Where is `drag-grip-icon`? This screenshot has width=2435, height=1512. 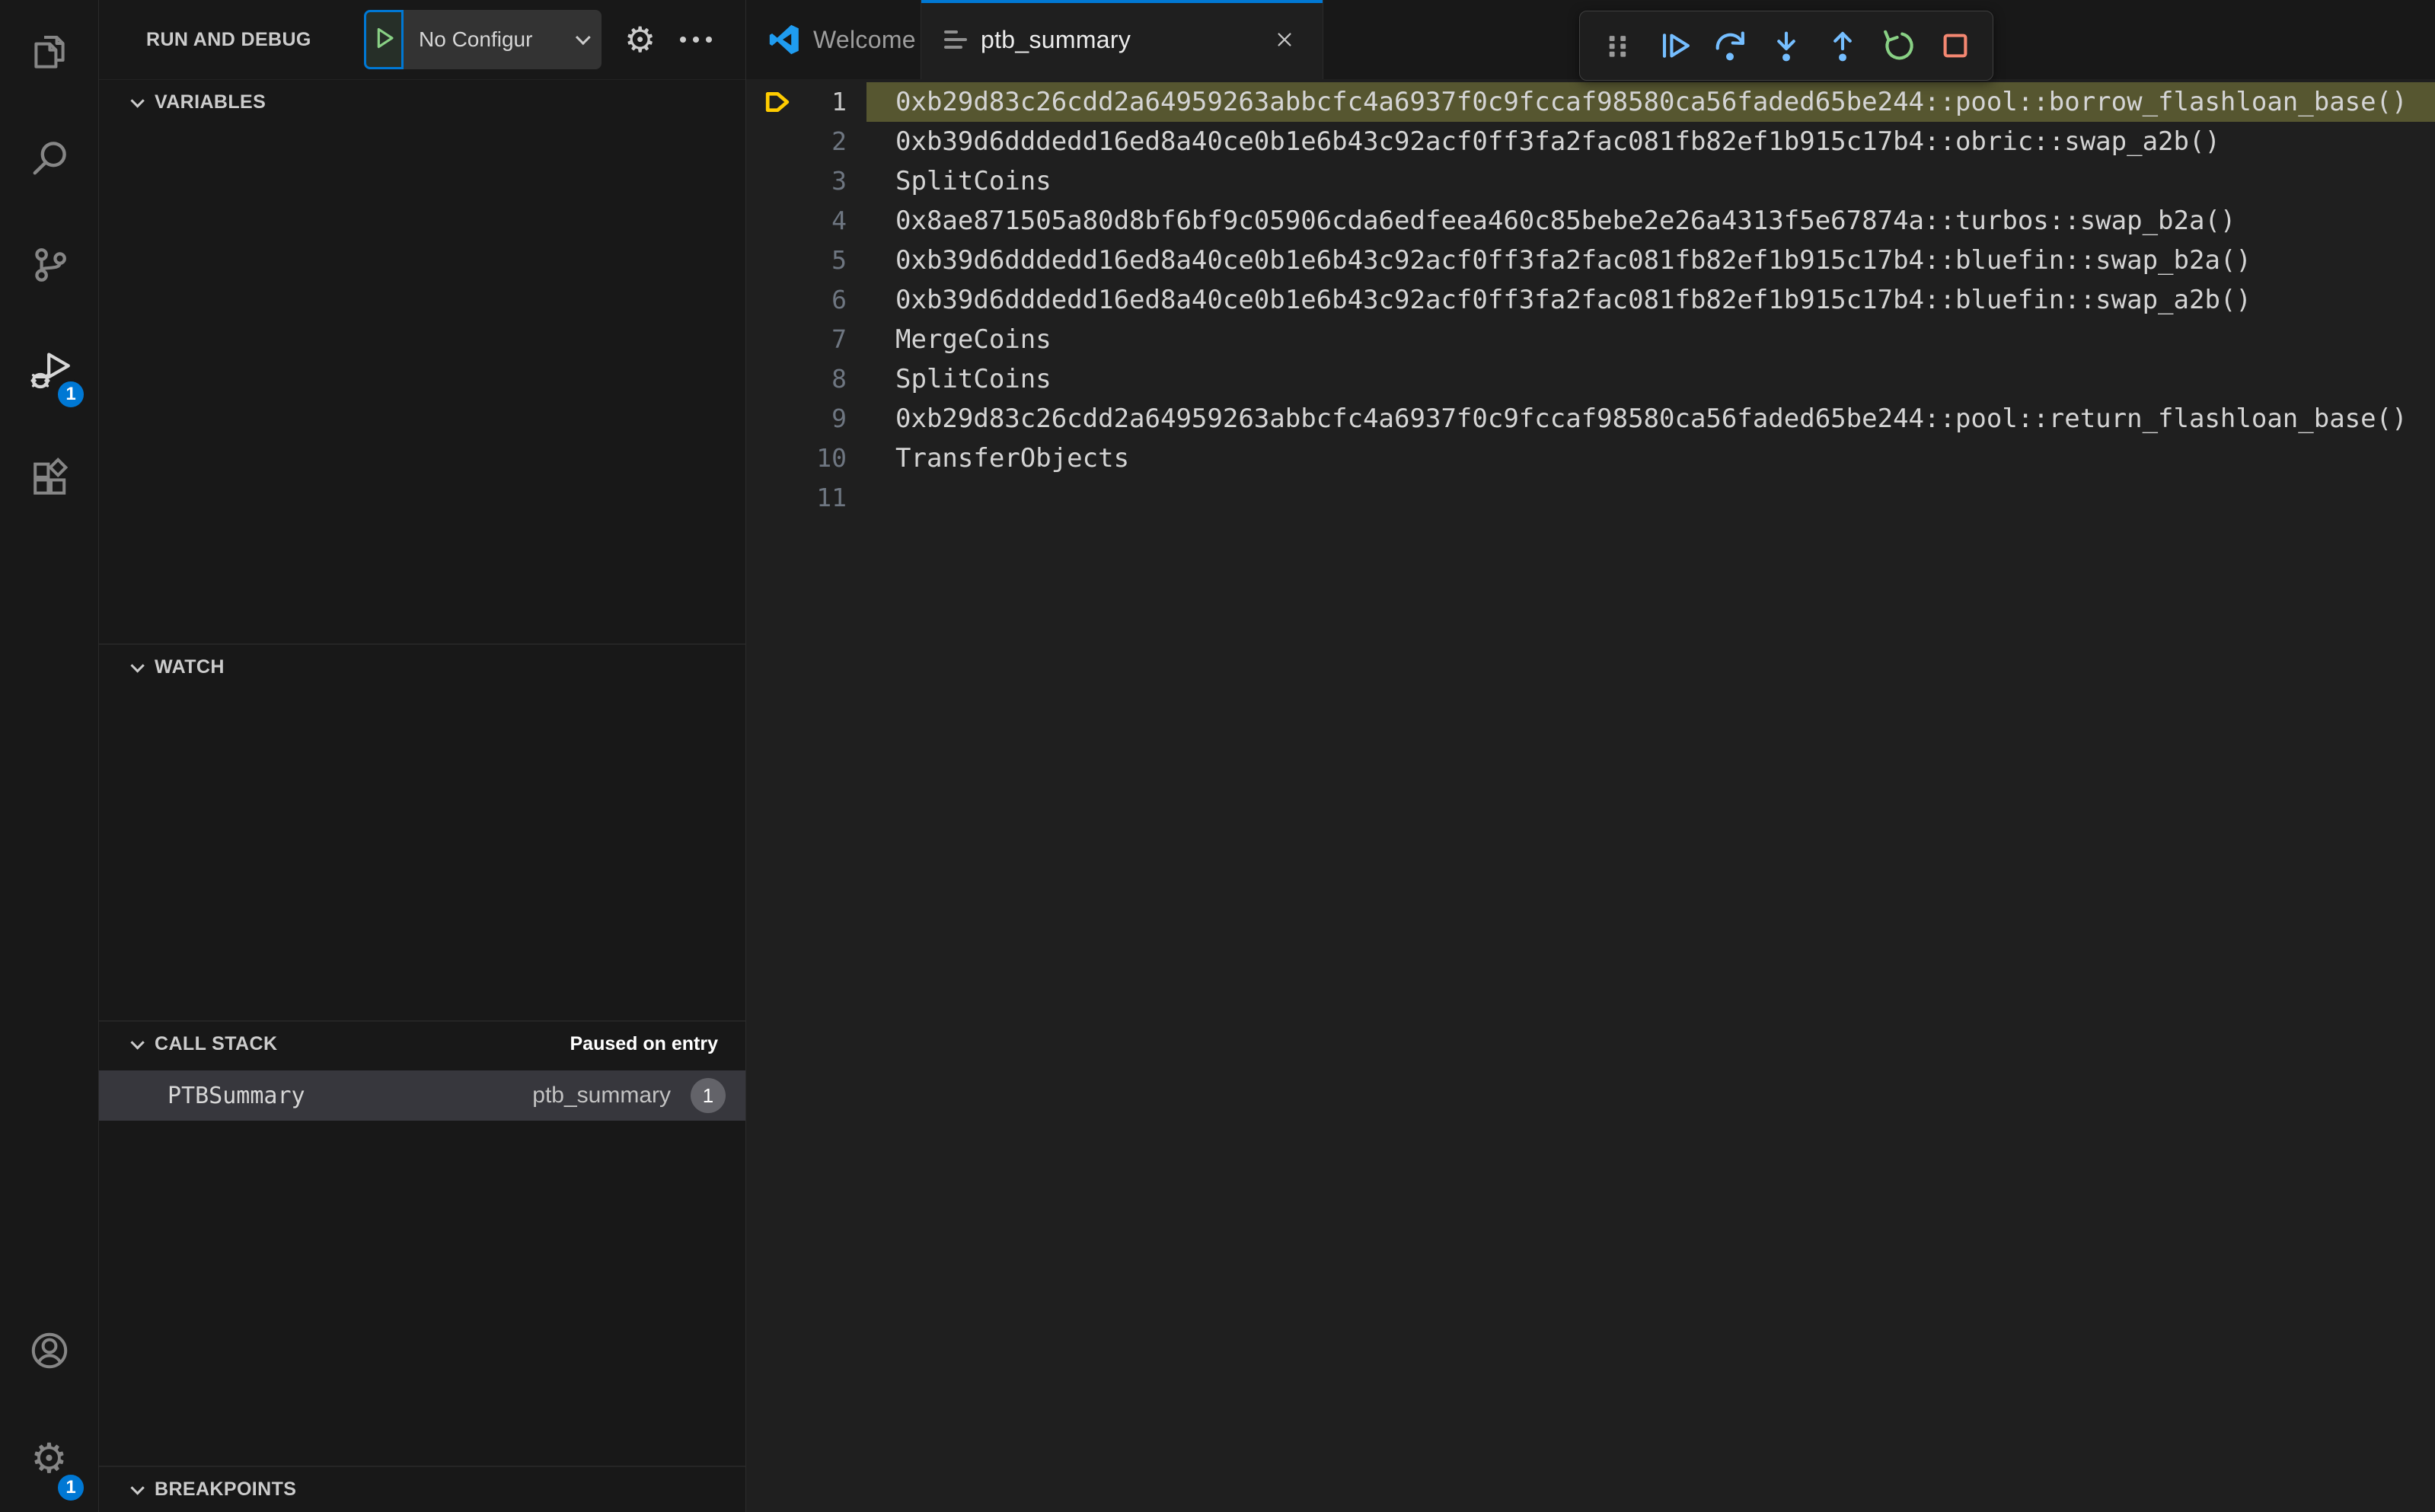 drag-grip-icon is located at coordinates (1617, 46).